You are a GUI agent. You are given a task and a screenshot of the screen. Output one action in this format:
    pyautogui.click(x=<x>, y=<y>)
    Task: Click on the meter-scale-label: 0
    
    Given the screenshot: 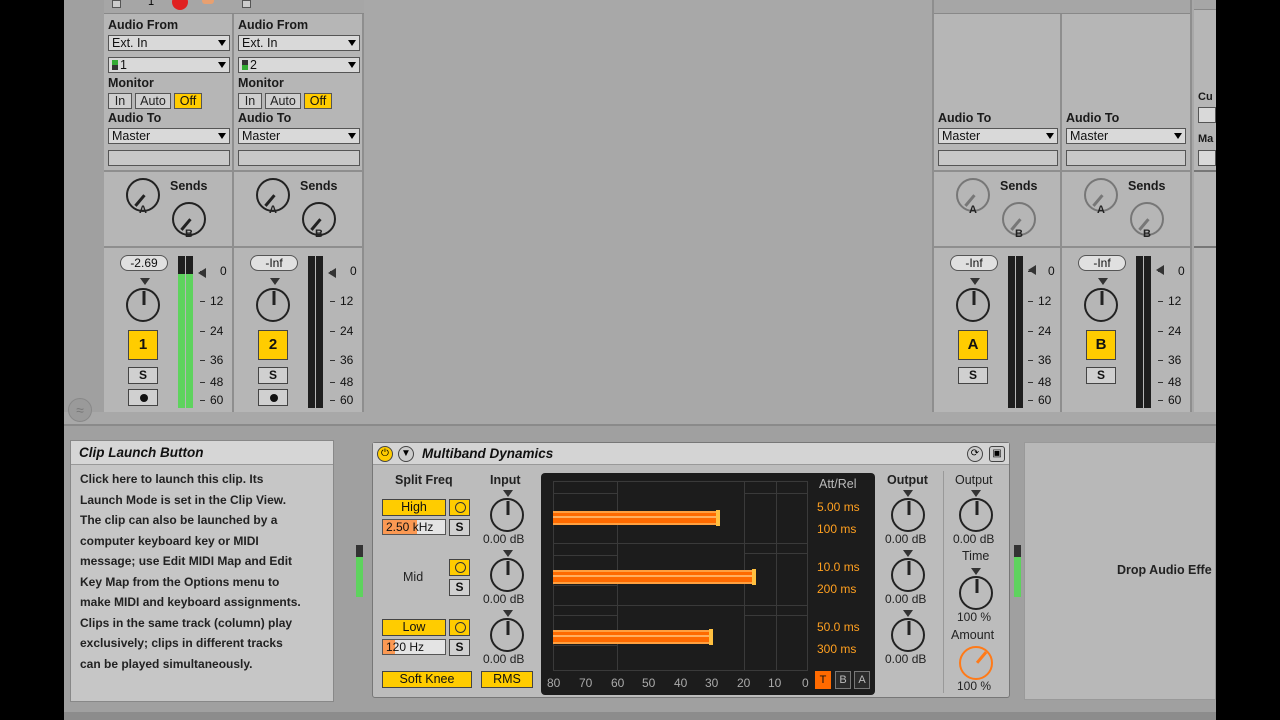 What is the action you would take?
    pyautogui.click(x=223, y=271)
    